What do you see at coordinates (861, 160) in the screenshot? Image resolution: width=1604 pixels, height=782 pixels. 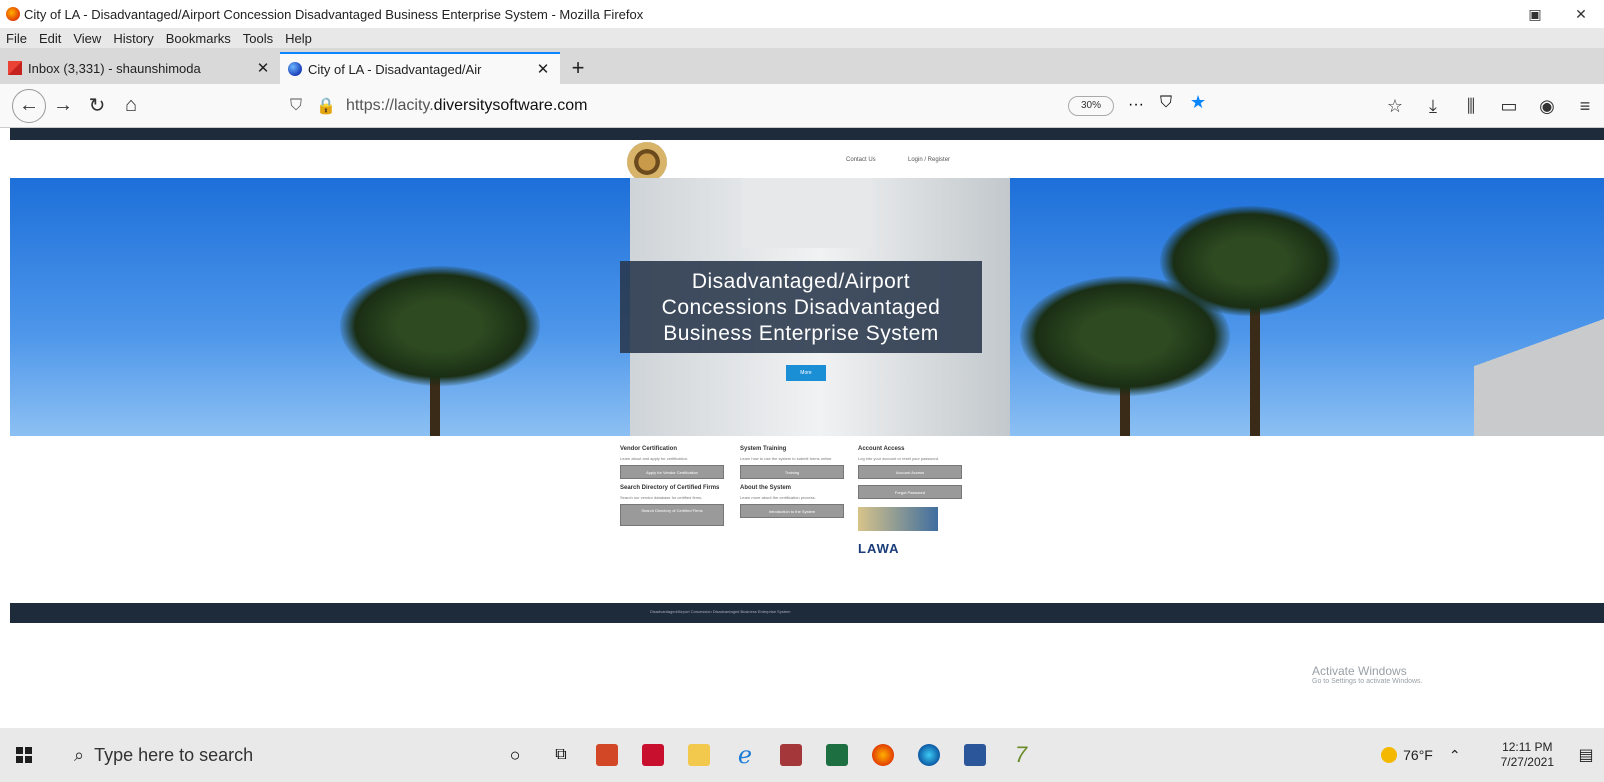 I see `contact-link: Contact Us` at bounding box center [861, 160].